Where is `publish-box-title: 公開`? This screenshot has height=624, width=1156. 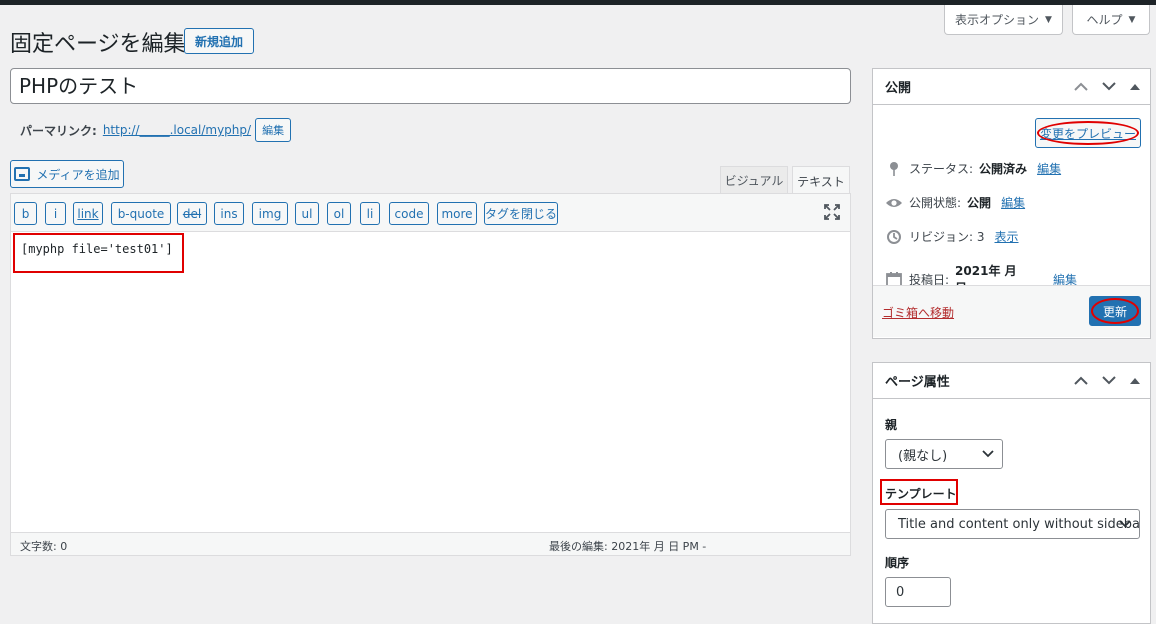 publish-box-title: 公開 is located at coordinates (898, 88).